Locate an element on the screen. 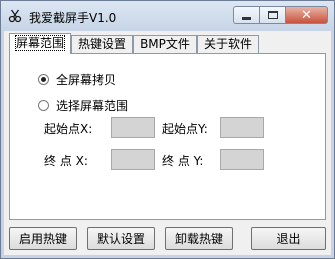 The height and width of the screenshot is (259, 335). tab-label: BMP文件 is located at coordinates (165, 44).